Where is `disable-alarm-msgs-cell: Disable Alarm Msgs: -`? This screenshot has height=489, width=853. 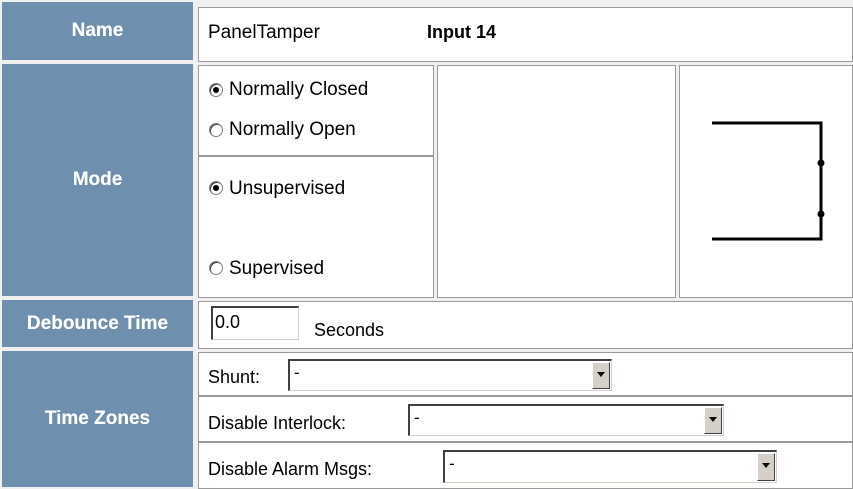
disable-alarm-msgs-cell: Disable Alarm Msgs: - is located at coordinates (525, 465).